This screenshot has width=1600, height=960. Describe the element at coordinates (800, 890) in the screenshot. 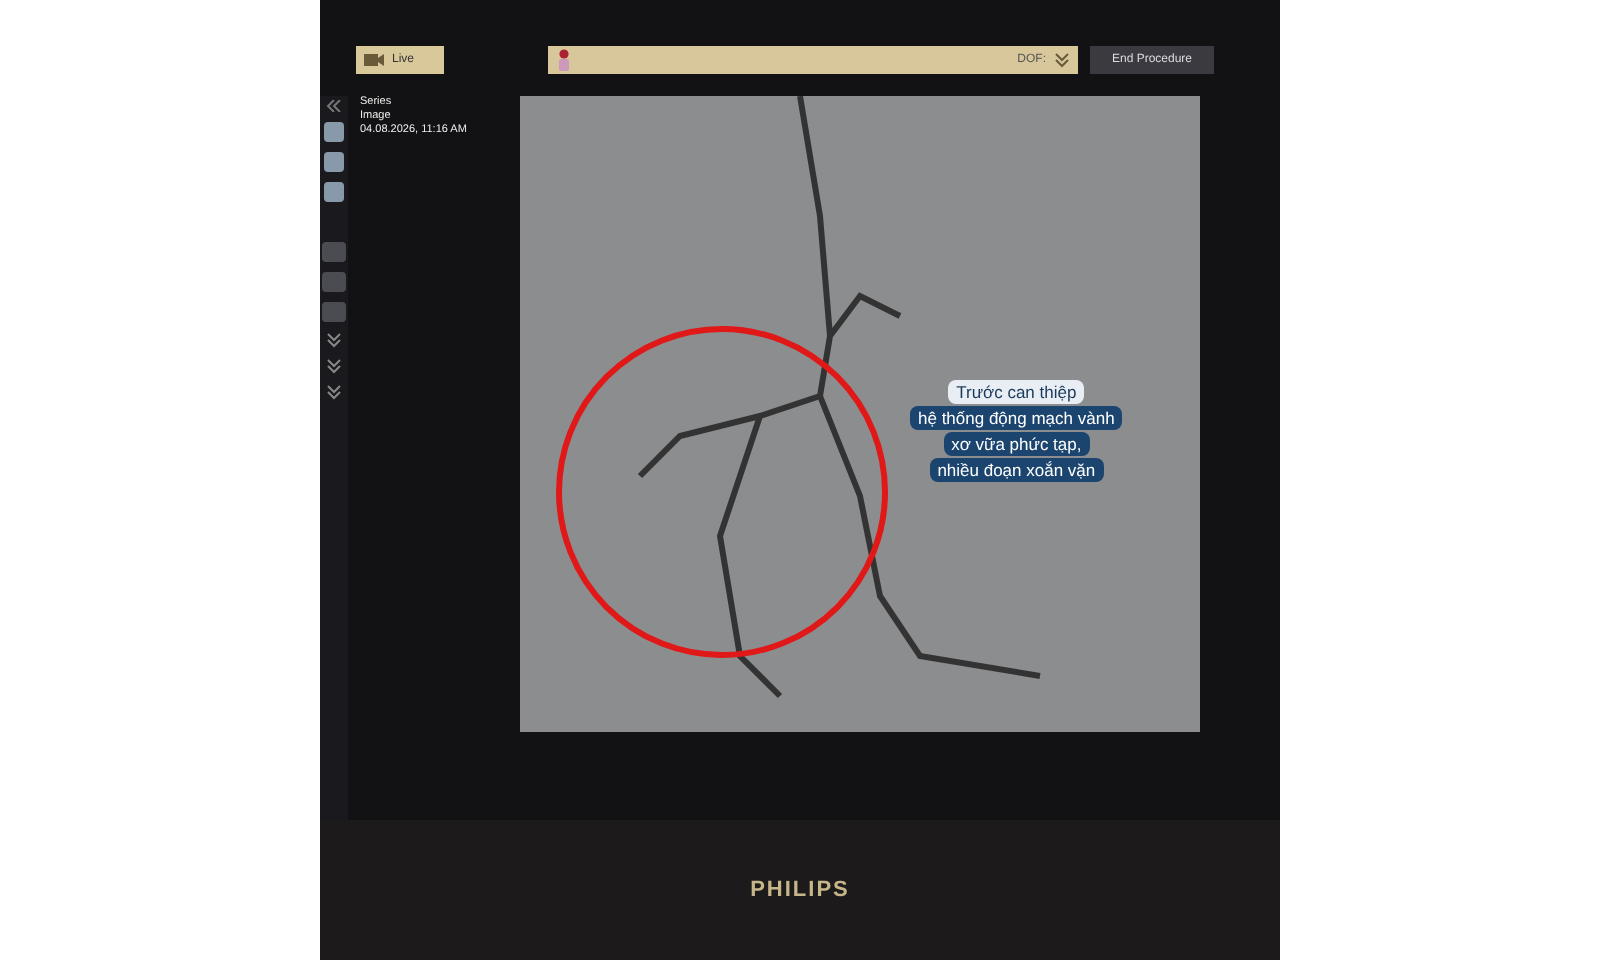

I see `brand-logo: PHILIPS` at that location.